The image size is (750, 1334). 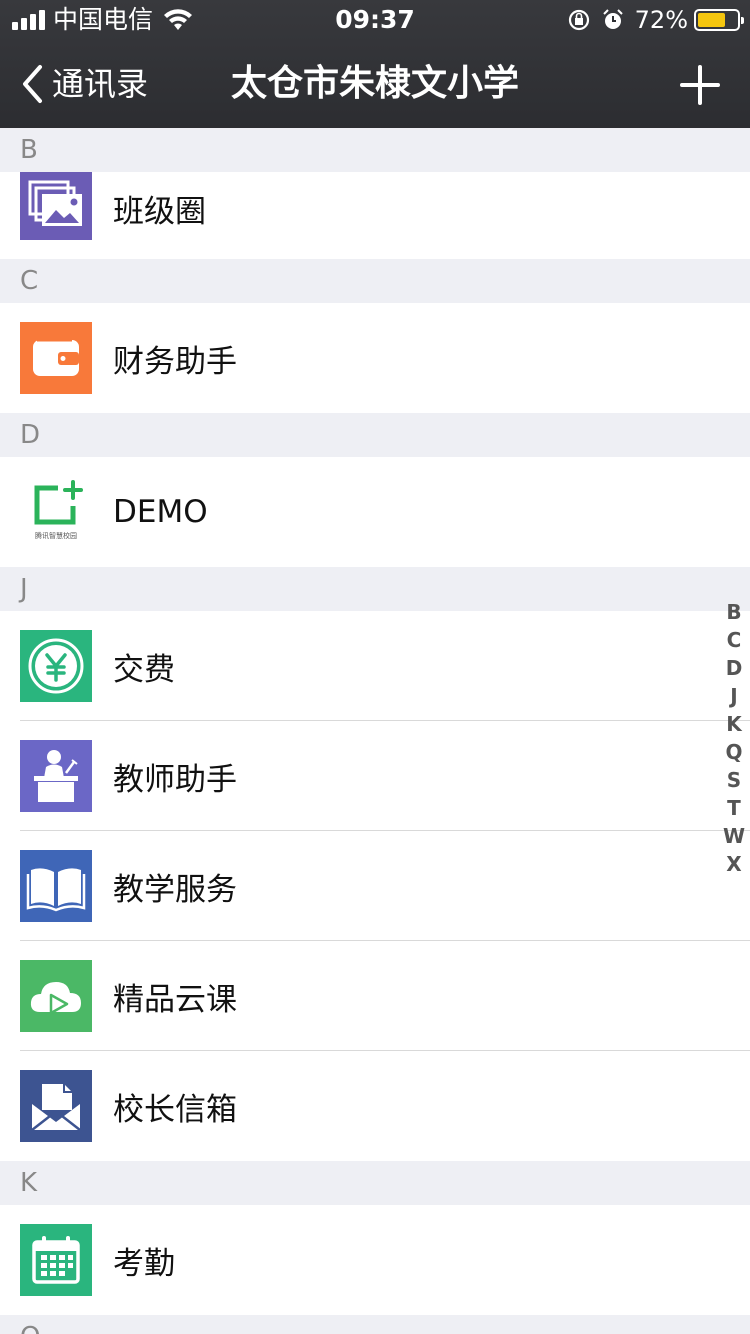 What do you see at coordinates (578, 20) in the screenshot?
I see `rotation-lock-icon` at bounding box center [578, 20].